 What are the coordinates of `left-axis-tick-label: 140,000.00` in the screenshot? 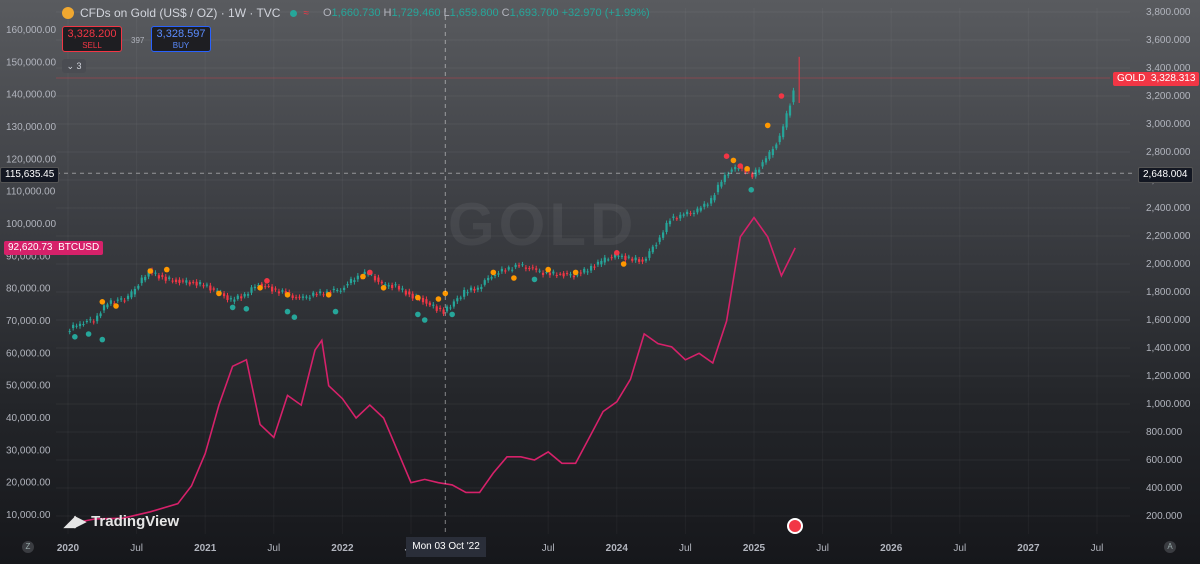 It's located at (31, 95).